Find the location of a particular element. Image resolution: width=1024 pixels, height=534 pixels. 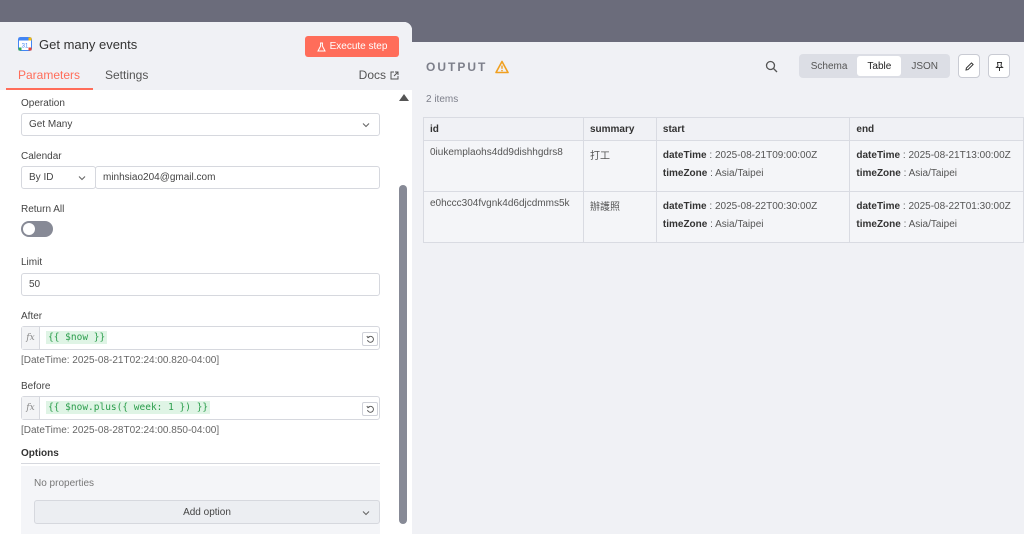

calendar-mode-value: By ID is located at coordinates (41, 177).